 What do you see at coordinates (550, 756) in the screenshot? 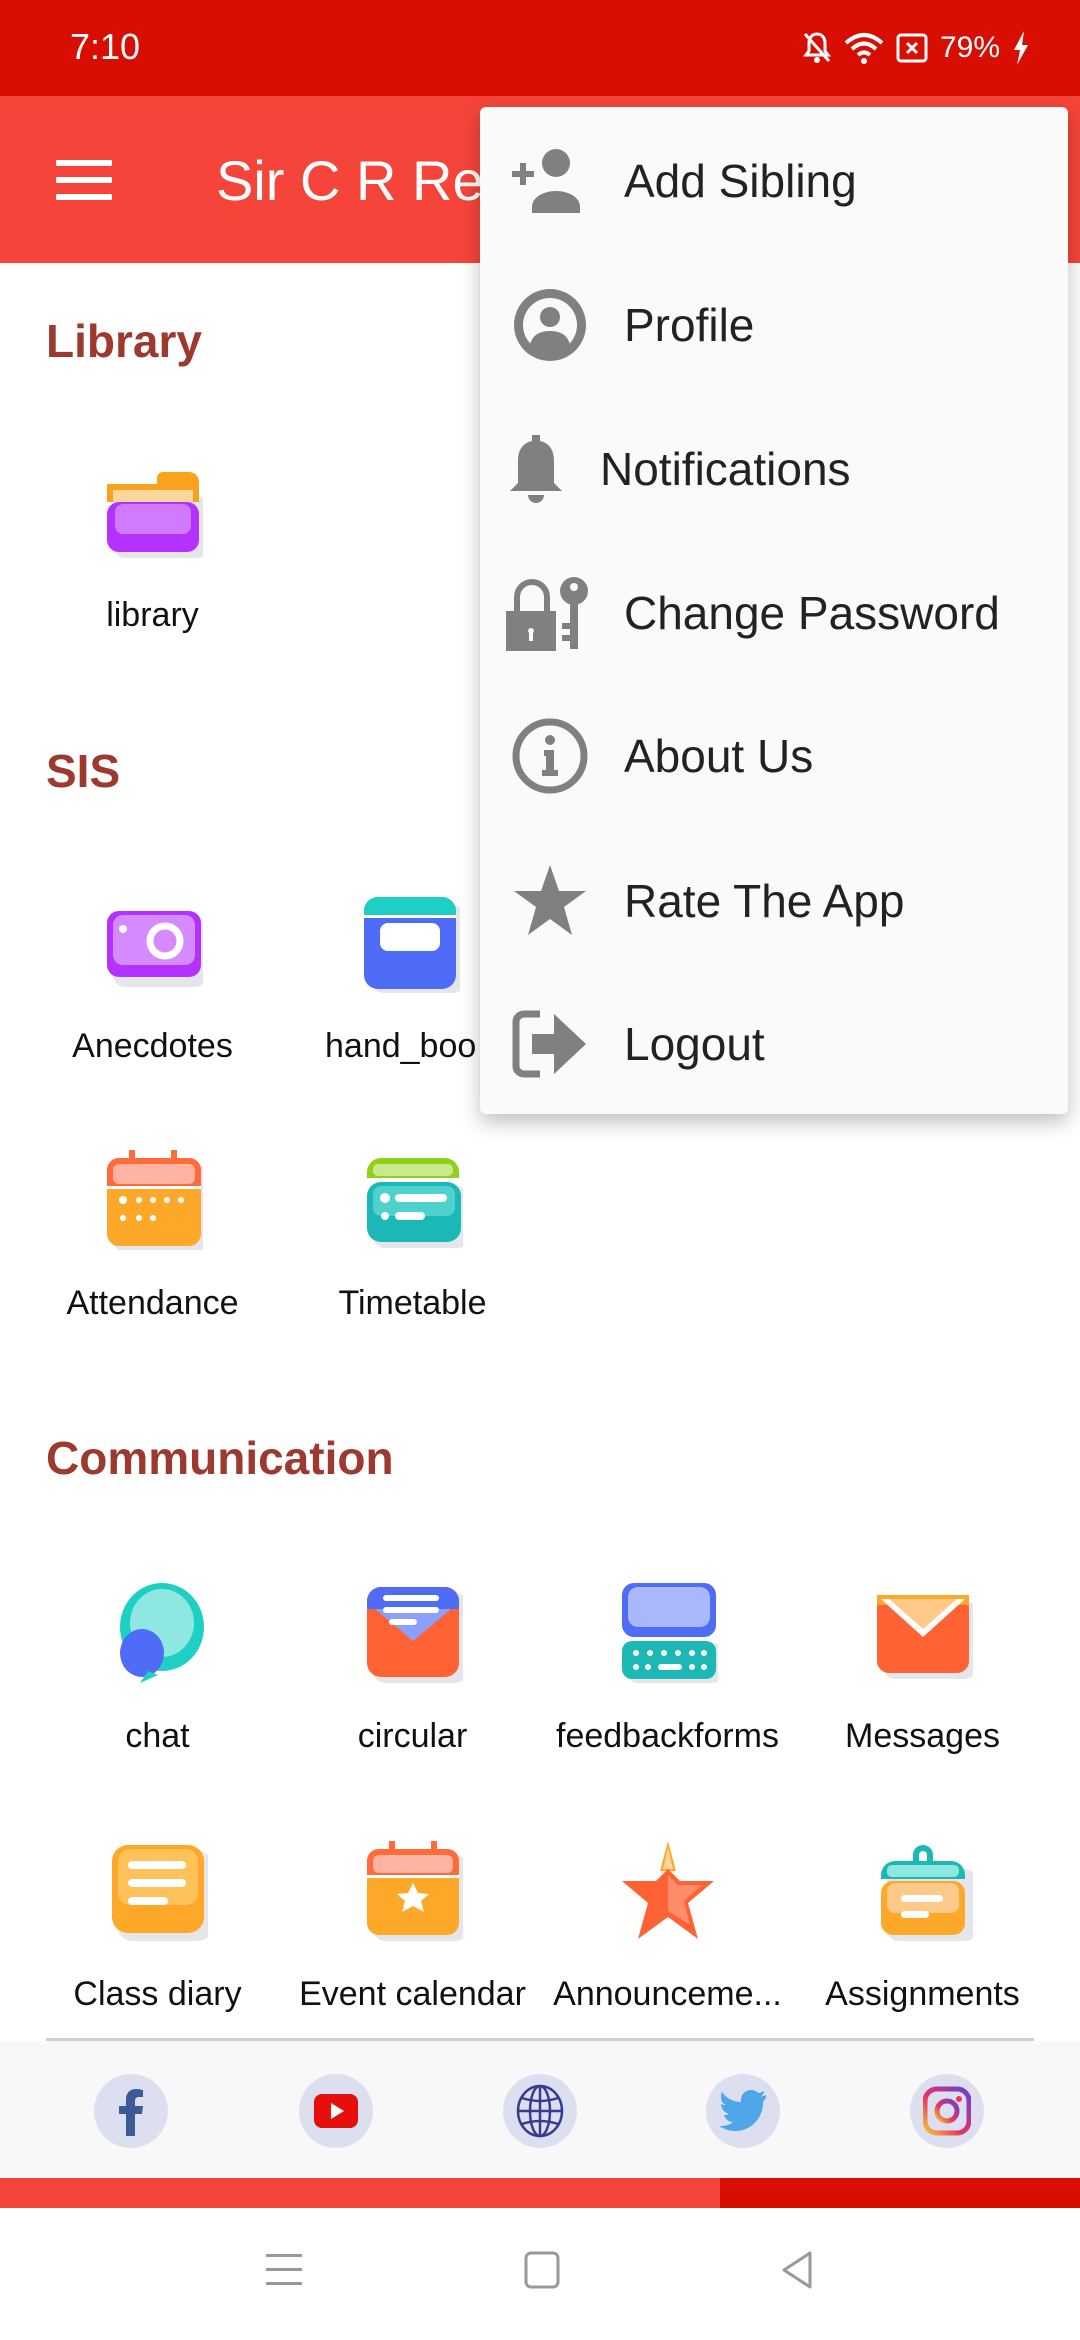
I see `info-icon` at bounding box center [550, 756].